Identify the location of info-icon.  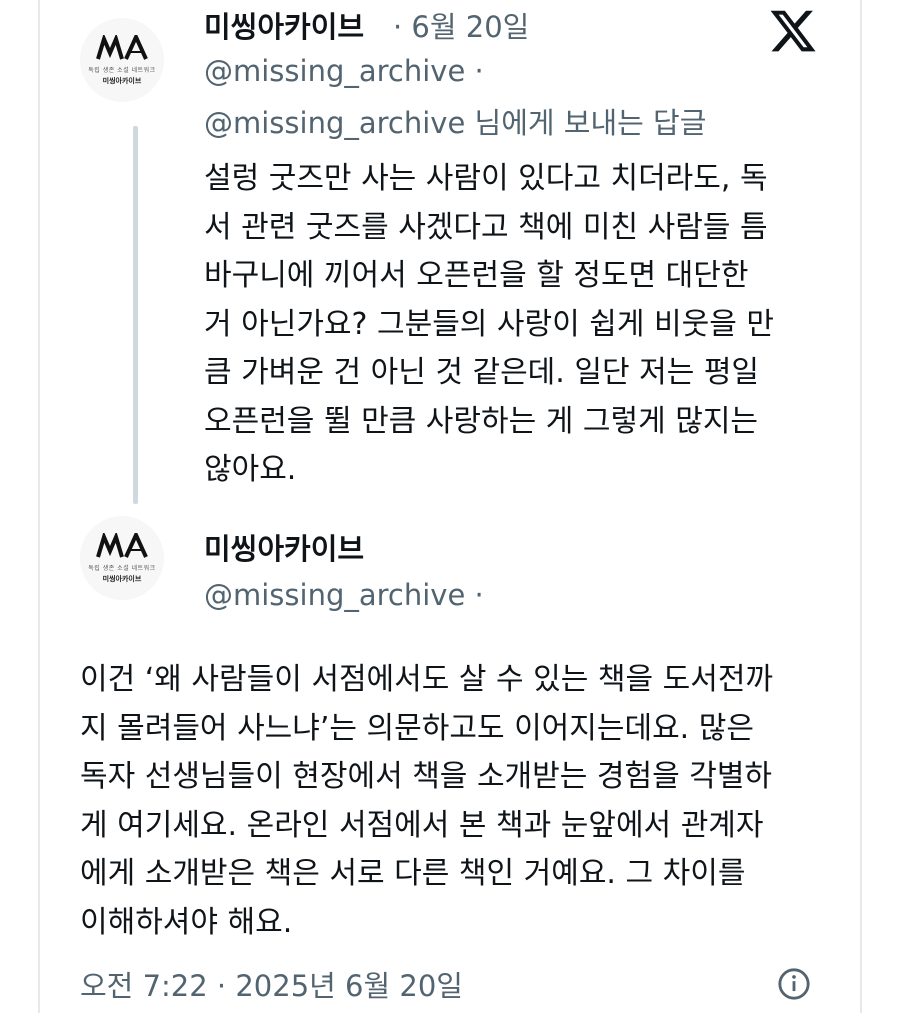
(794, 984).